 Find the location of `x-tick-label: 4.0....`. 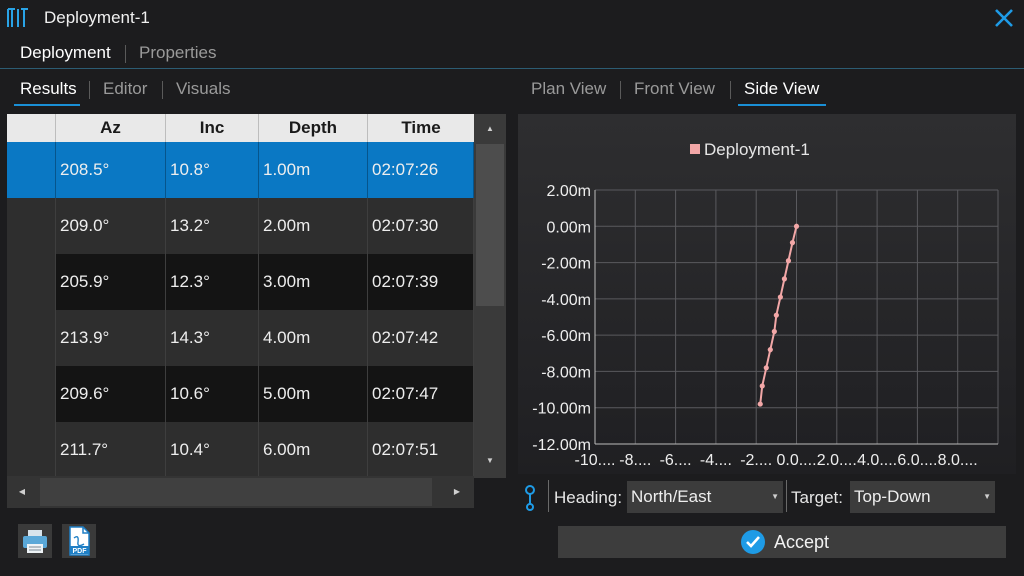

x-tick-label: 4.0.... is located at coordinates (877, 460).